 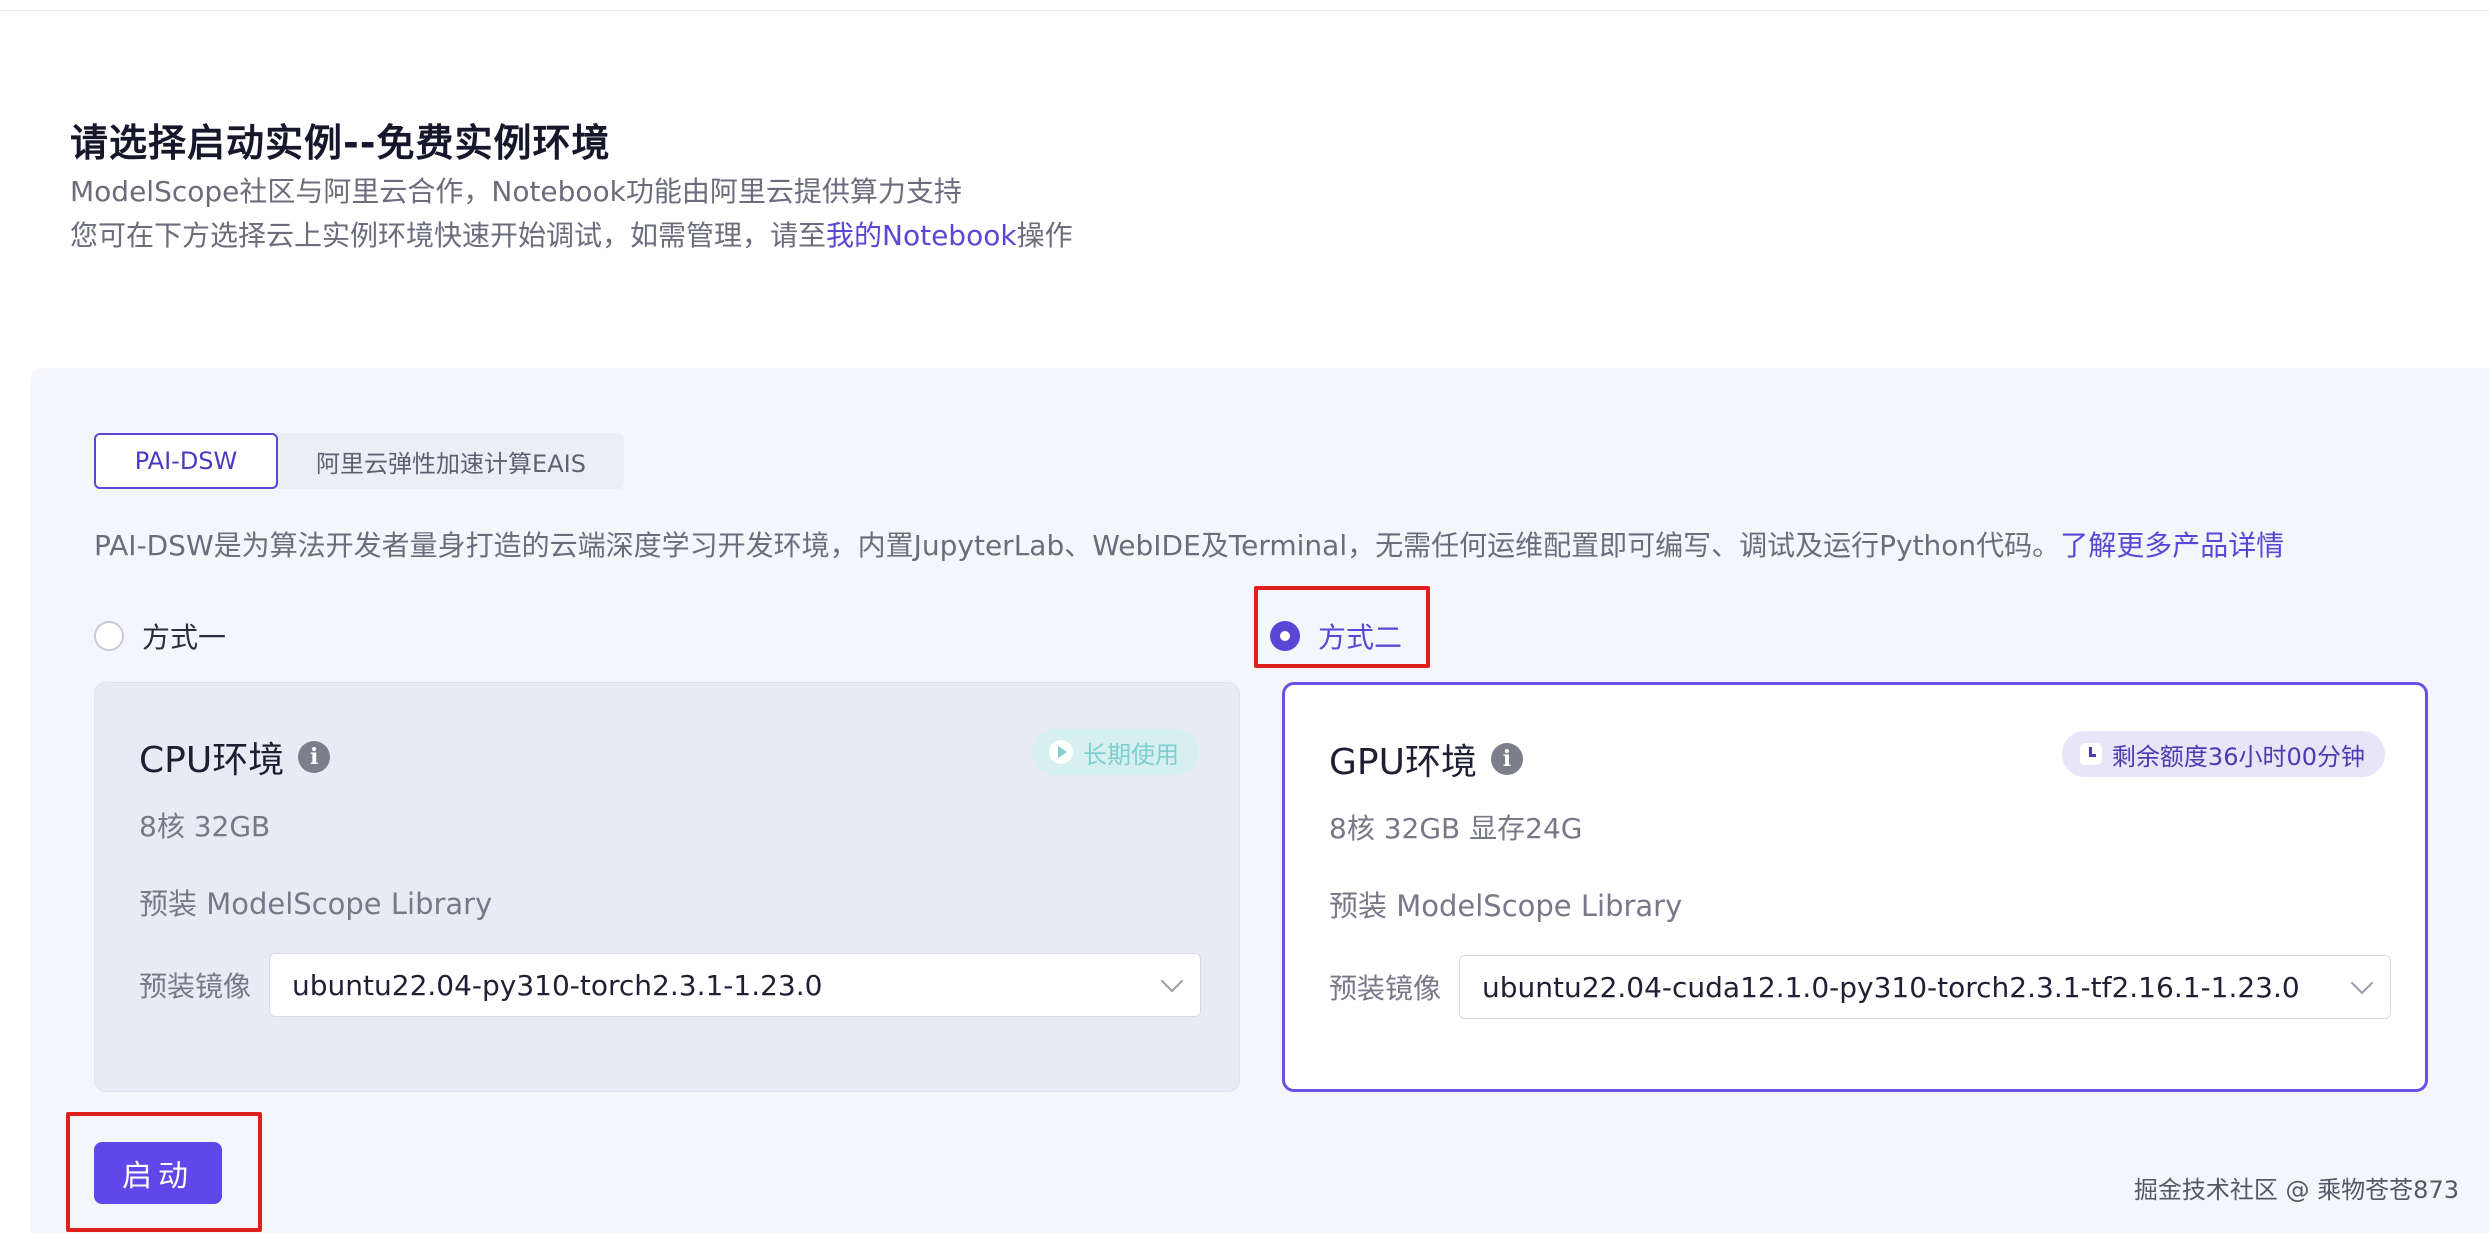 What do you see at coordinates (2172, 545) in the screenshot?
I see `learn-more-link: 了解更多产品详情` at bounding box center [2172, 545].